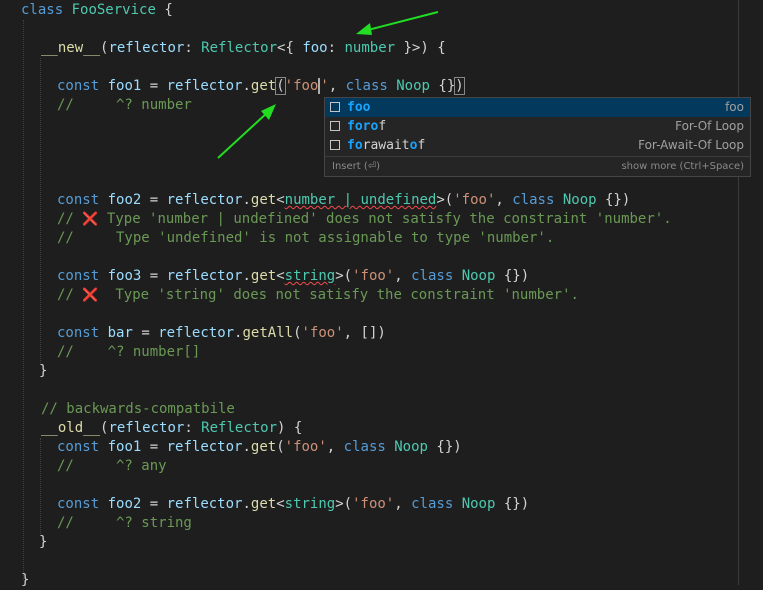 This screenshot has width=763, height=590. I want to click on code-comment: // backwards-compatbile, so click(138, 409).